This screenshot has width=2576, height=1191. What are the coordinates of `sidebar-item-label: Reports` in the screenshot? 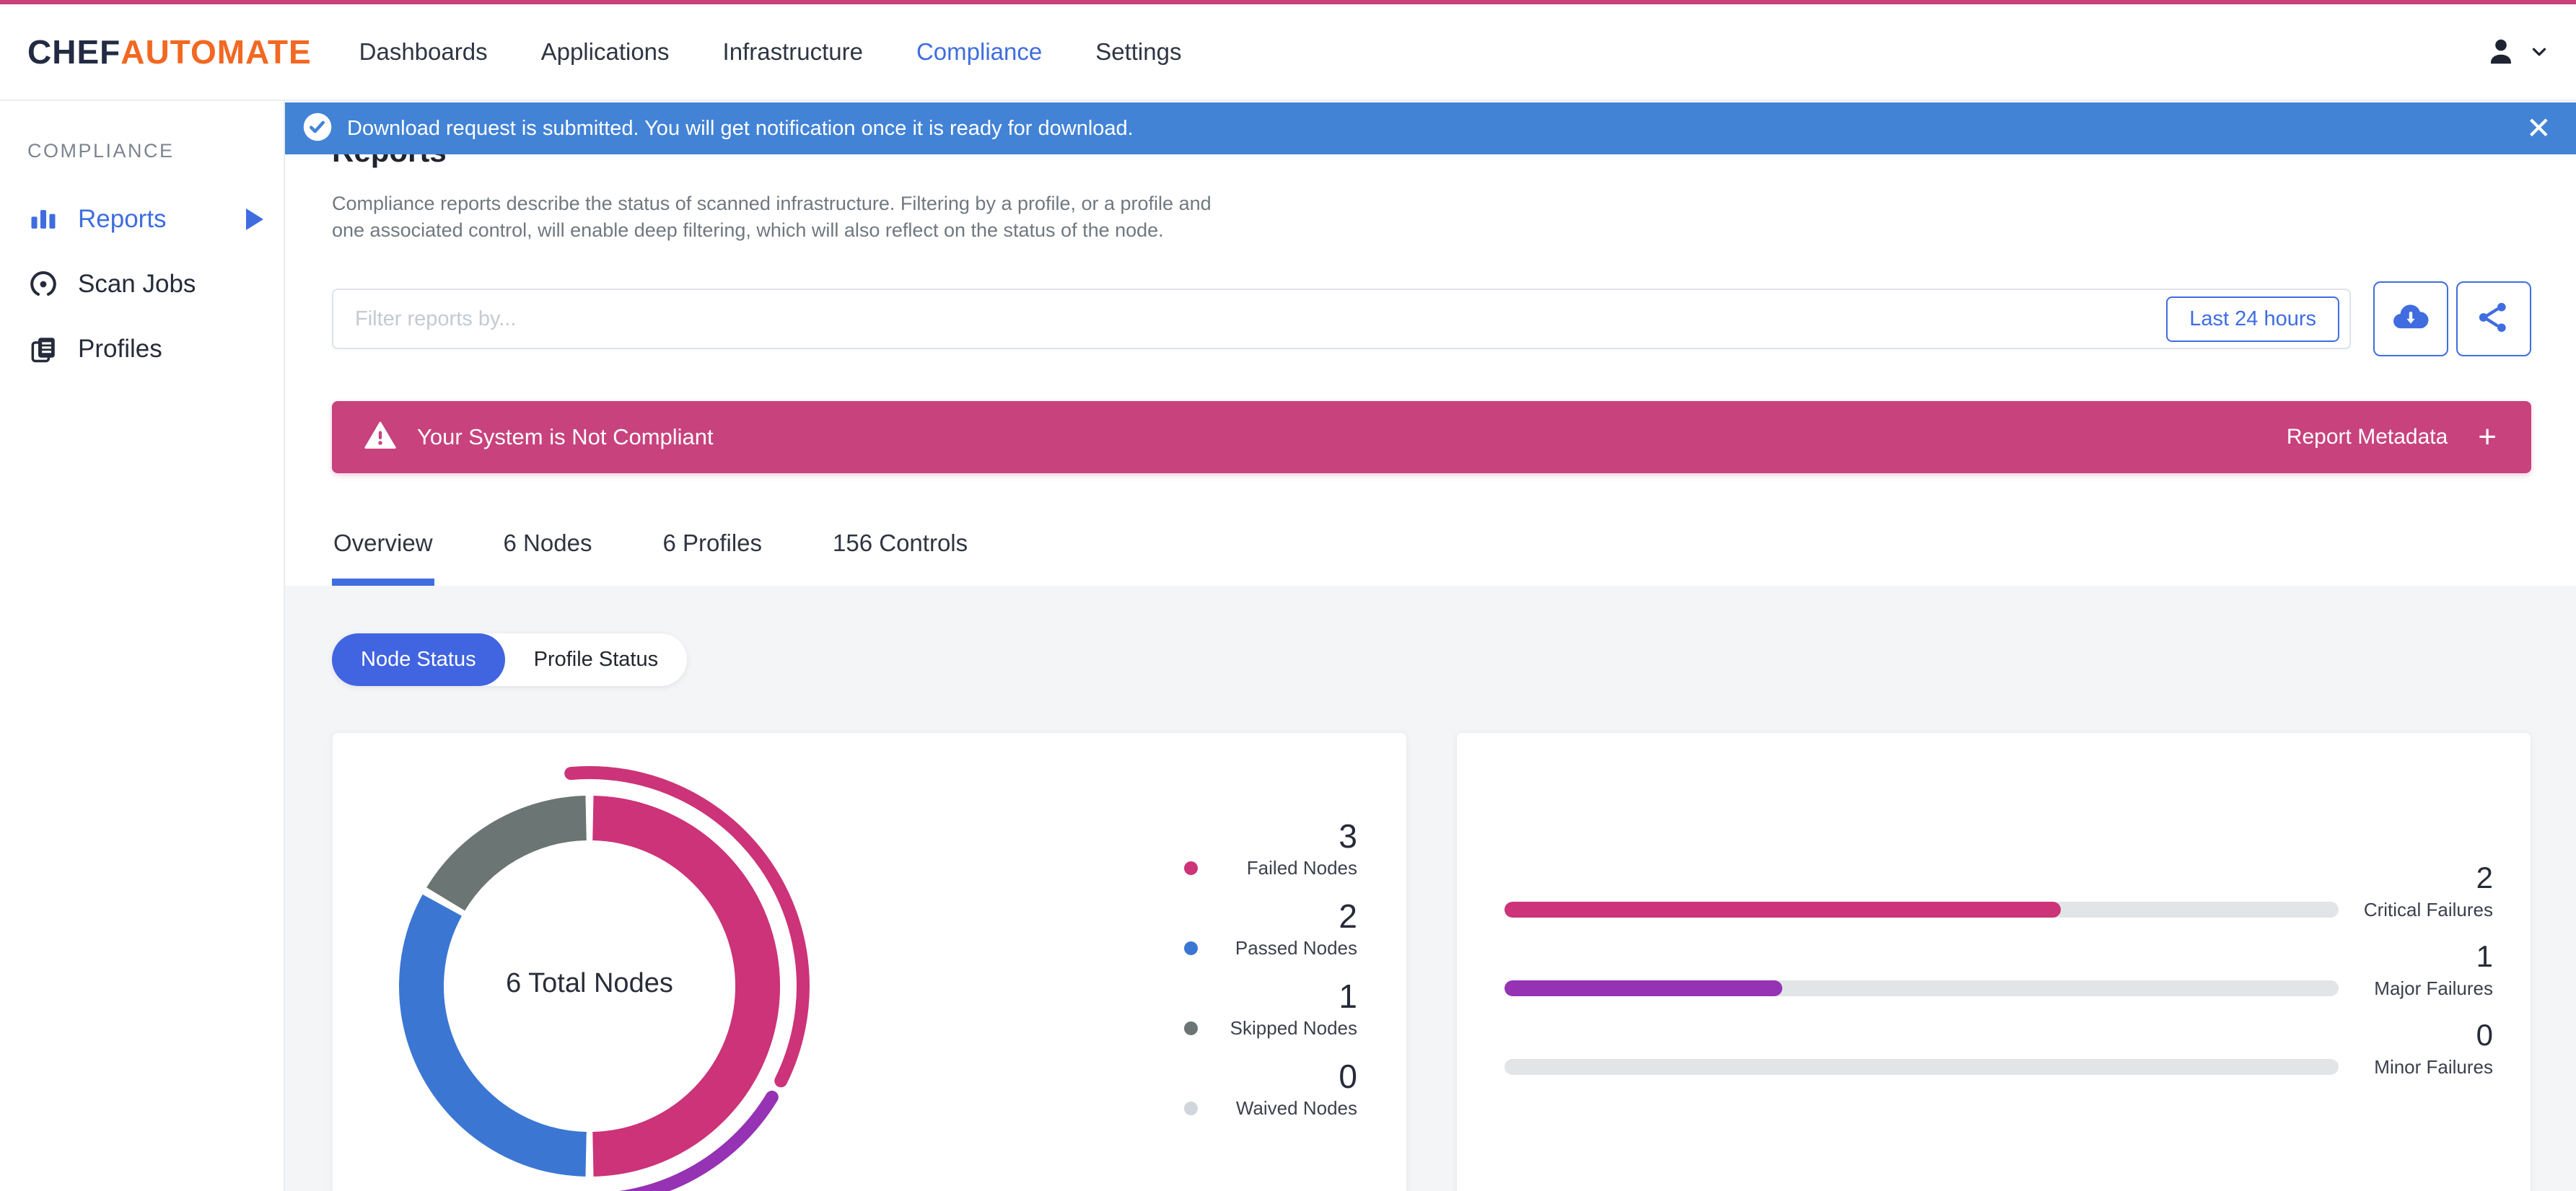 It's located at (122, 219).